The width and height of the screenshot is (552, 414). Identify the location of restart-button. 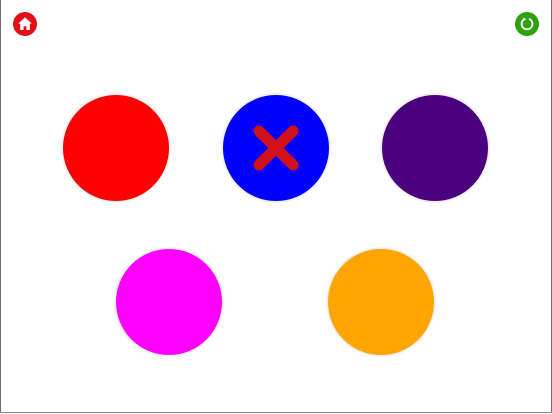
(527, 24).